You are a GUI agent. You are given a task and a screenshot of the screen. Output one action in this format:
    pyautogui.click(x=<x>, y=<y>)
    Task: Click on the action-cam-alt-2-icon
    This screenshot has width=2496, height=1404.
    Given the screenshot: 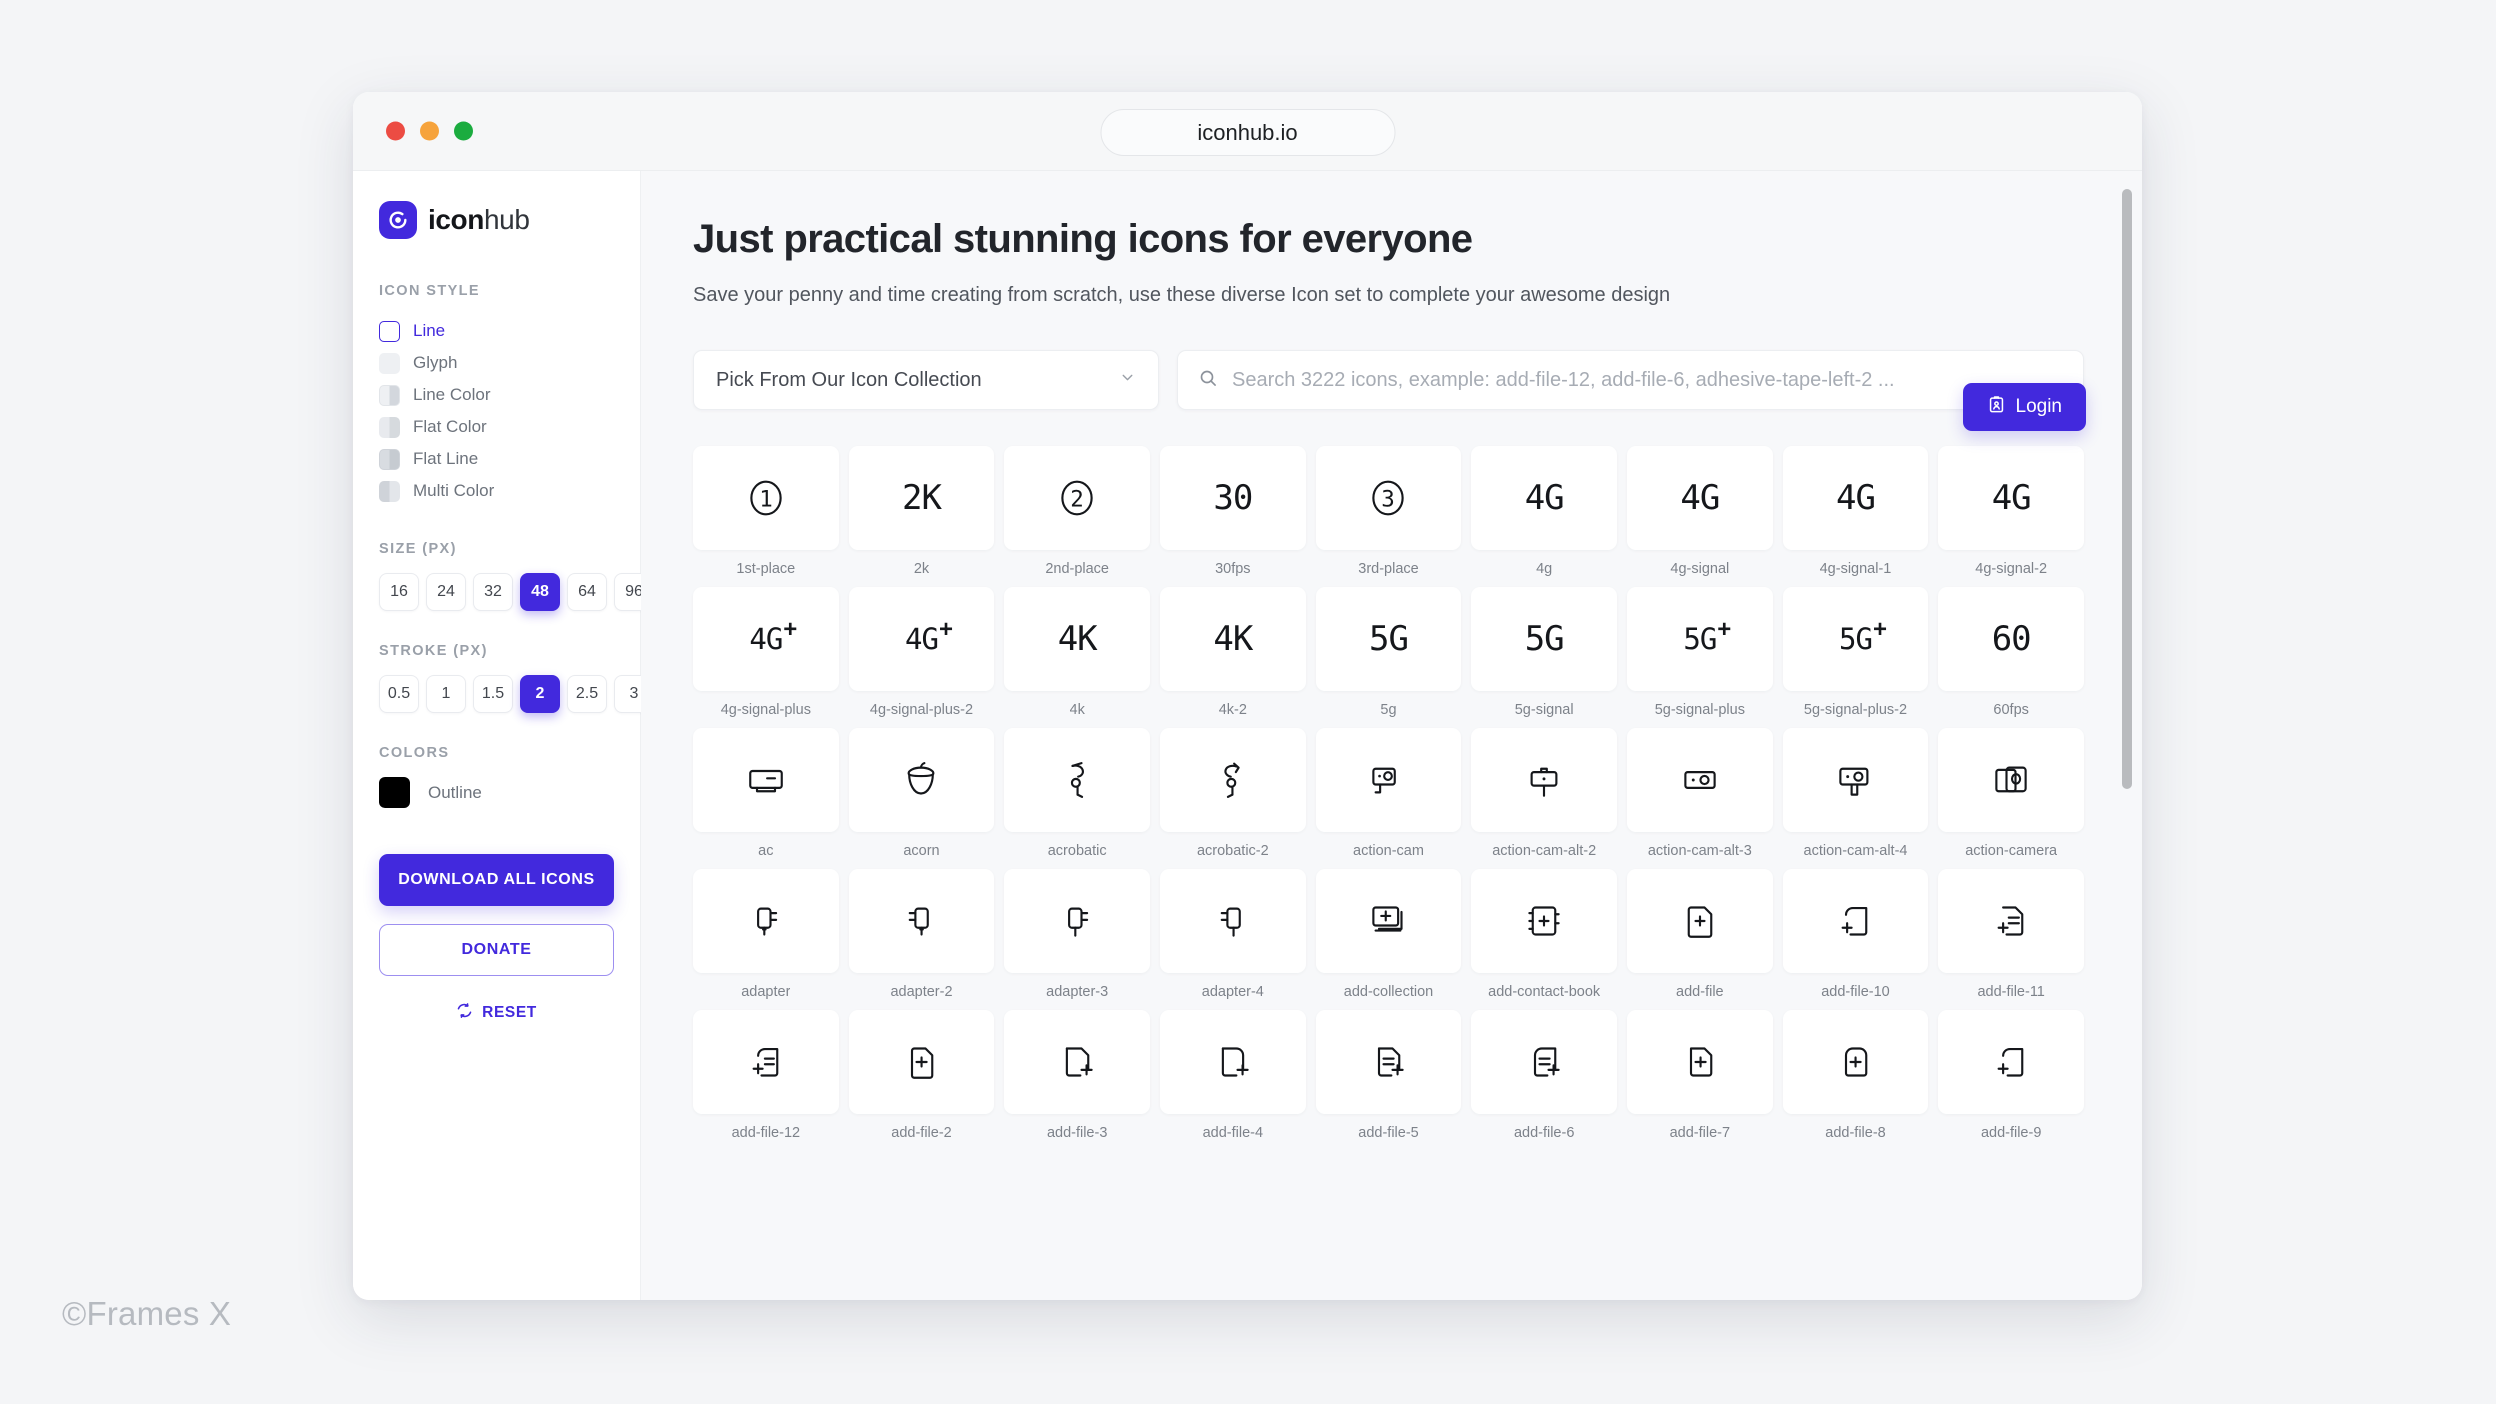 What is the action you would take?
    pyautogui.click(x=1544, y=780)
    